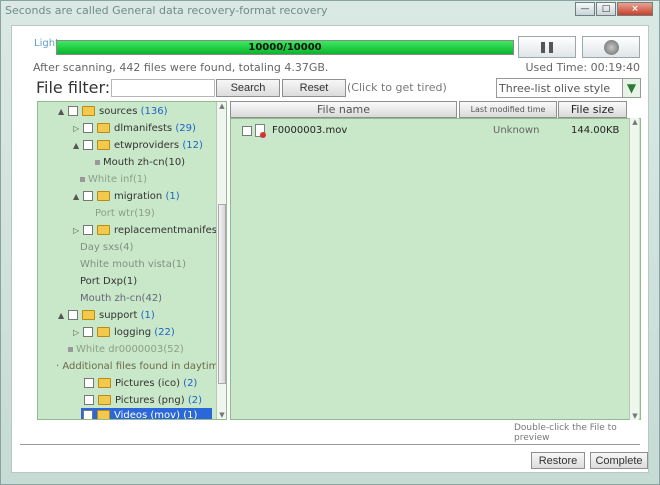 This screenshot has height=485, width=660. What do you see at coordinates (164, 332) in the screenshot?
I see `tree-item-count: (22)` at bounding box center [164, 332].